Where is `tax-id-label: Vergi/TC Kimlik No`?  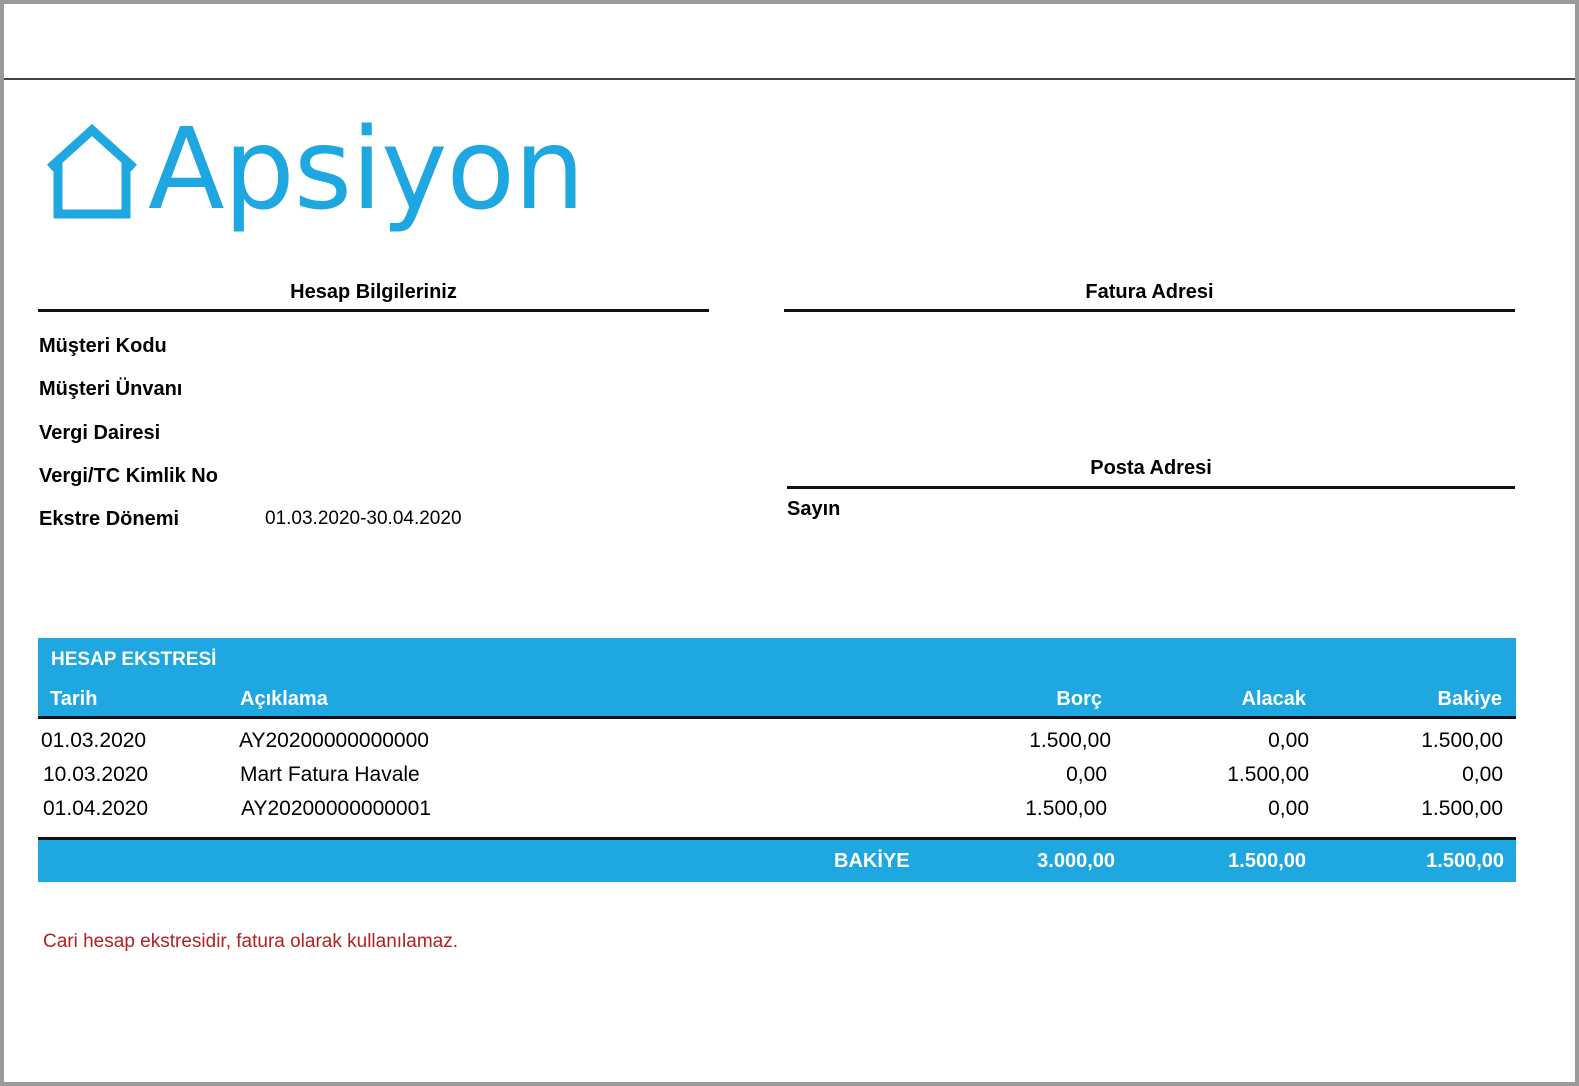
tax-id-label: Vergi/TC Kimlik No is located at coordinates (128, 476).